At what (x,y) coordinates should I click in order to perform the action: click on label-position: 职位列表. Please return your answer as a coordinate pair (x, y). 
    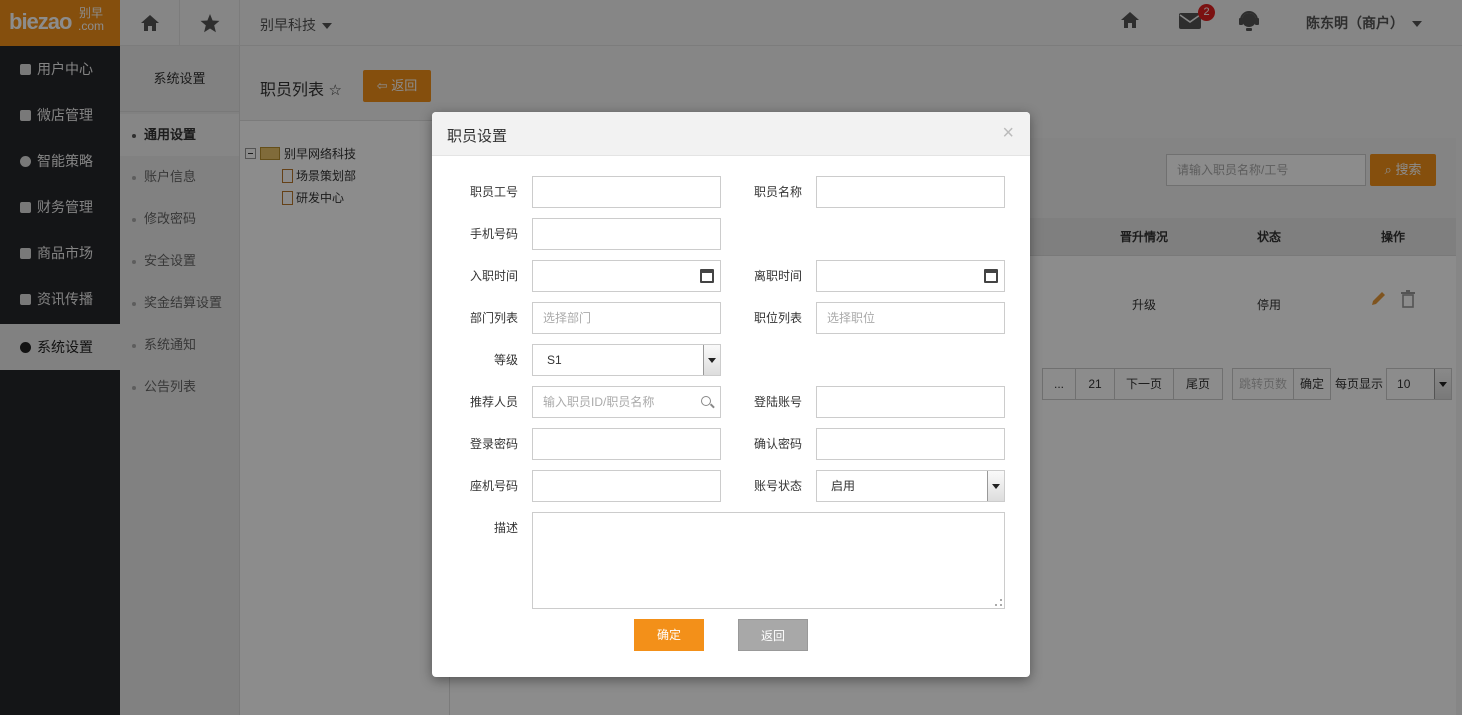
    Looking at the image, I should click on (777, 318).